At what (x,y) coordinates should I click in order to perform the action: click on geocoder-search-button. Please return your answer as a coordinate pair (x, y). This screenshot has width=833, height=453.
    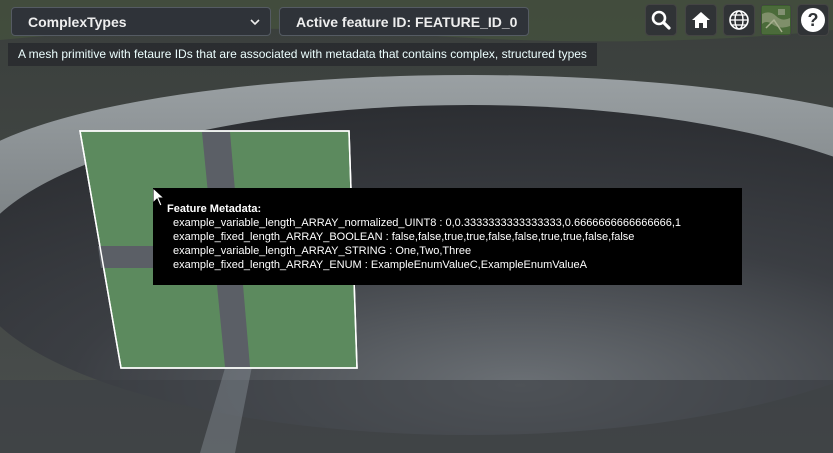
    Looking at the image, I should click on (661, 20).